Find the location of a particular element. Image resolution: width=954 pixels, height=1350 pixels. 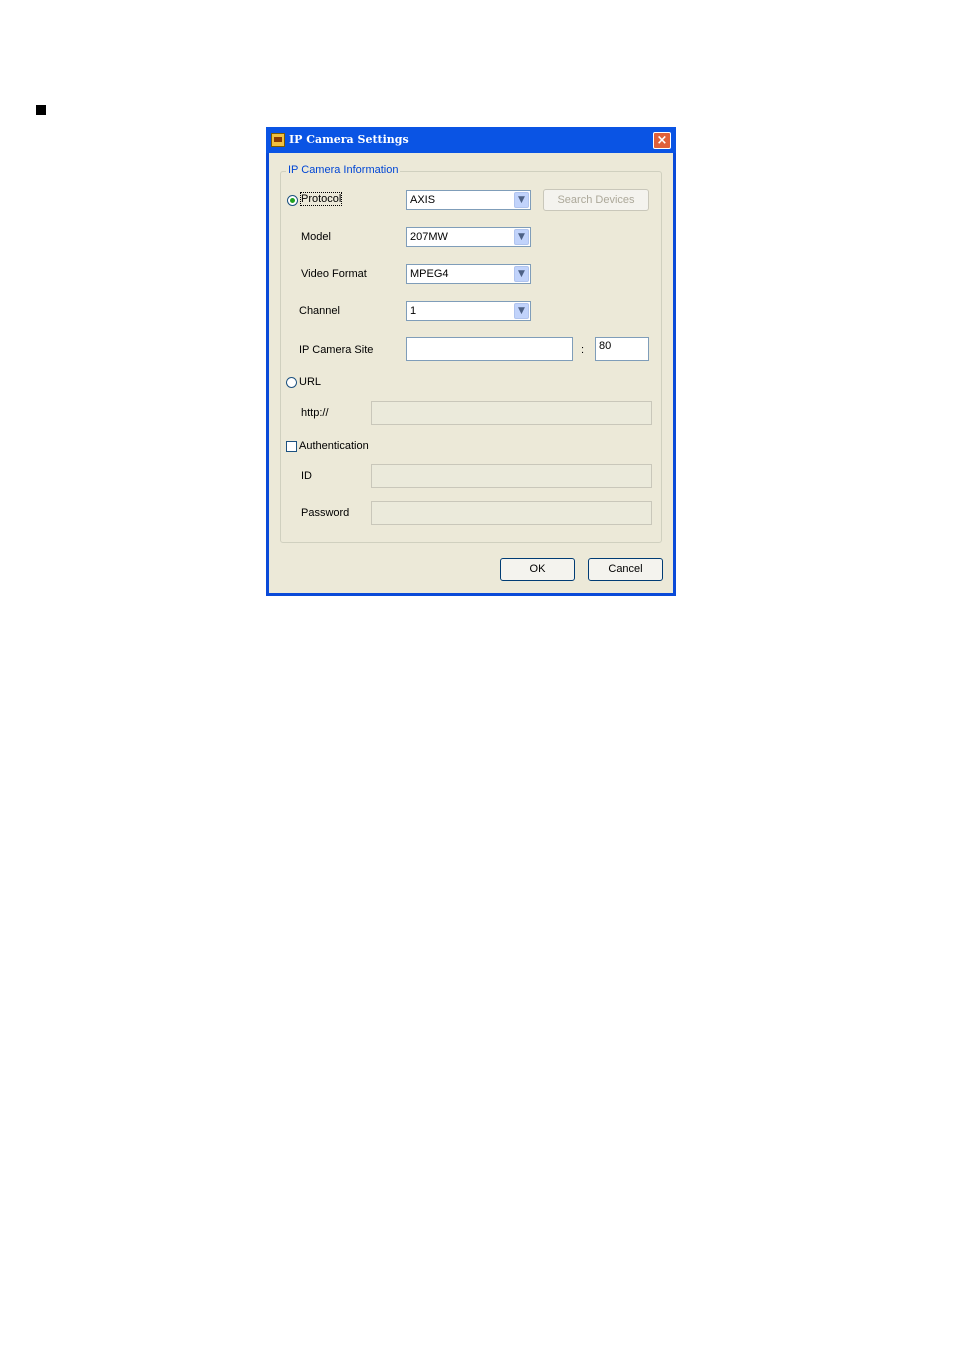

bullet-marker is located at coordinates (41, 110).